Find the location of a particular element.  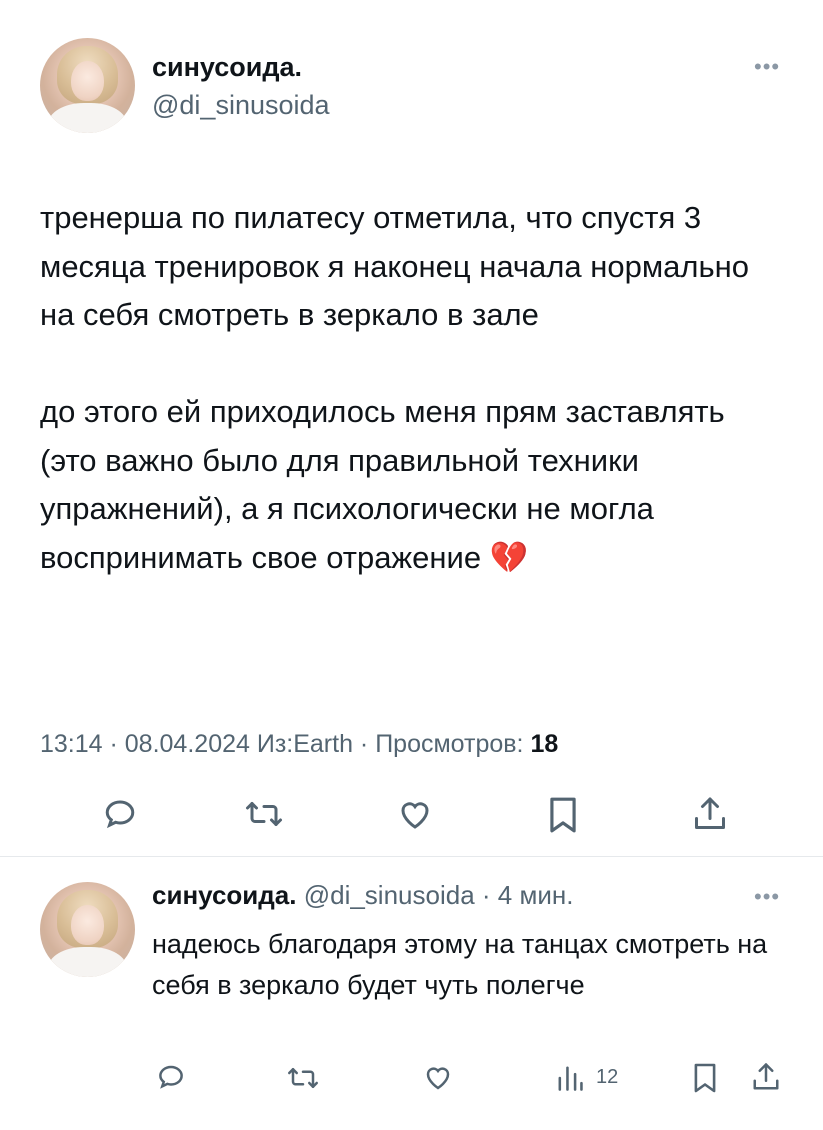

author-name: синусоида. is located at coordinates (227, 67).